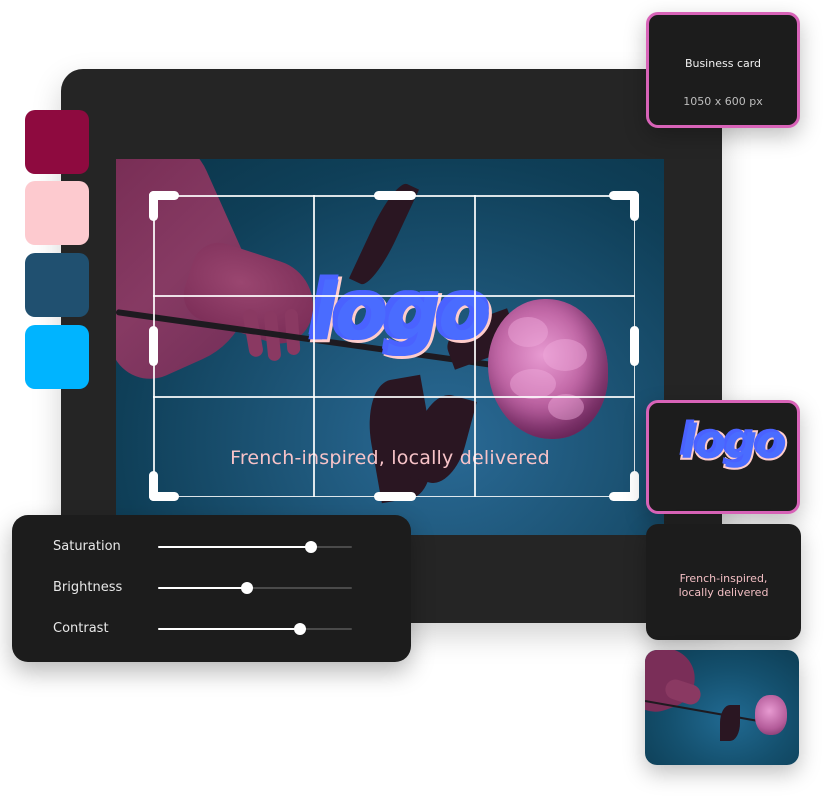 Image resolution: width=837 pixels, height=801 pixels. What do you see at coordinates (203, 588) in the screenshot?
I see `brightness-slider-fill` at bounding box center [203, 588].